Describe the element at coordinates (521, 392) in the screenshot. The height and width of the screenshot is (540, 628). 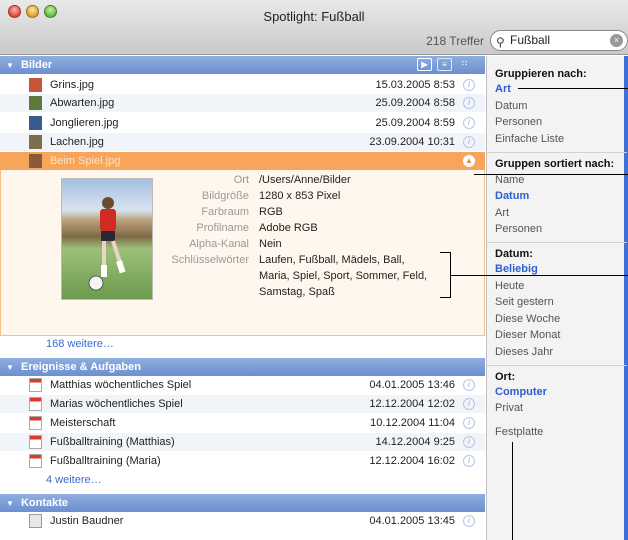
I see `location-option-computer: Computer` at that location.